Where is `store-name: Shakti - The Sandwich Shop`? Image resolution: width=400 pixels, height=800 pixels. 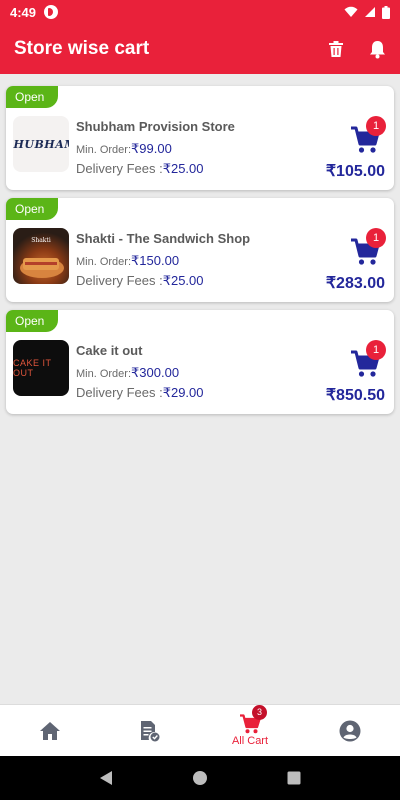 store-name: Shakti - The Sandwich Shop is located at coordinates (163, 238).